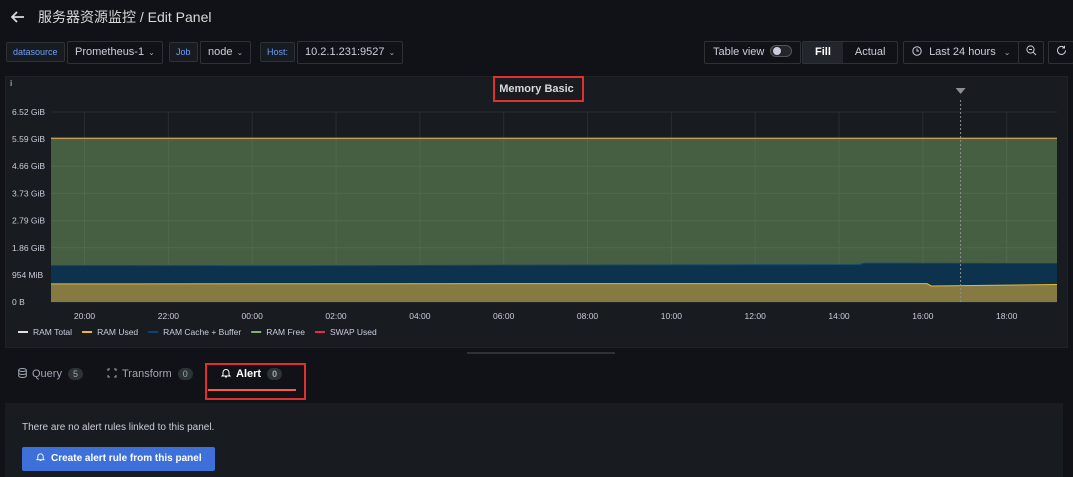 The image size is (1073, 477). What do you see at coordinates (823, 52) in the screenshot?
I see `fill-button: Fill` at bounding box center [823, 52].